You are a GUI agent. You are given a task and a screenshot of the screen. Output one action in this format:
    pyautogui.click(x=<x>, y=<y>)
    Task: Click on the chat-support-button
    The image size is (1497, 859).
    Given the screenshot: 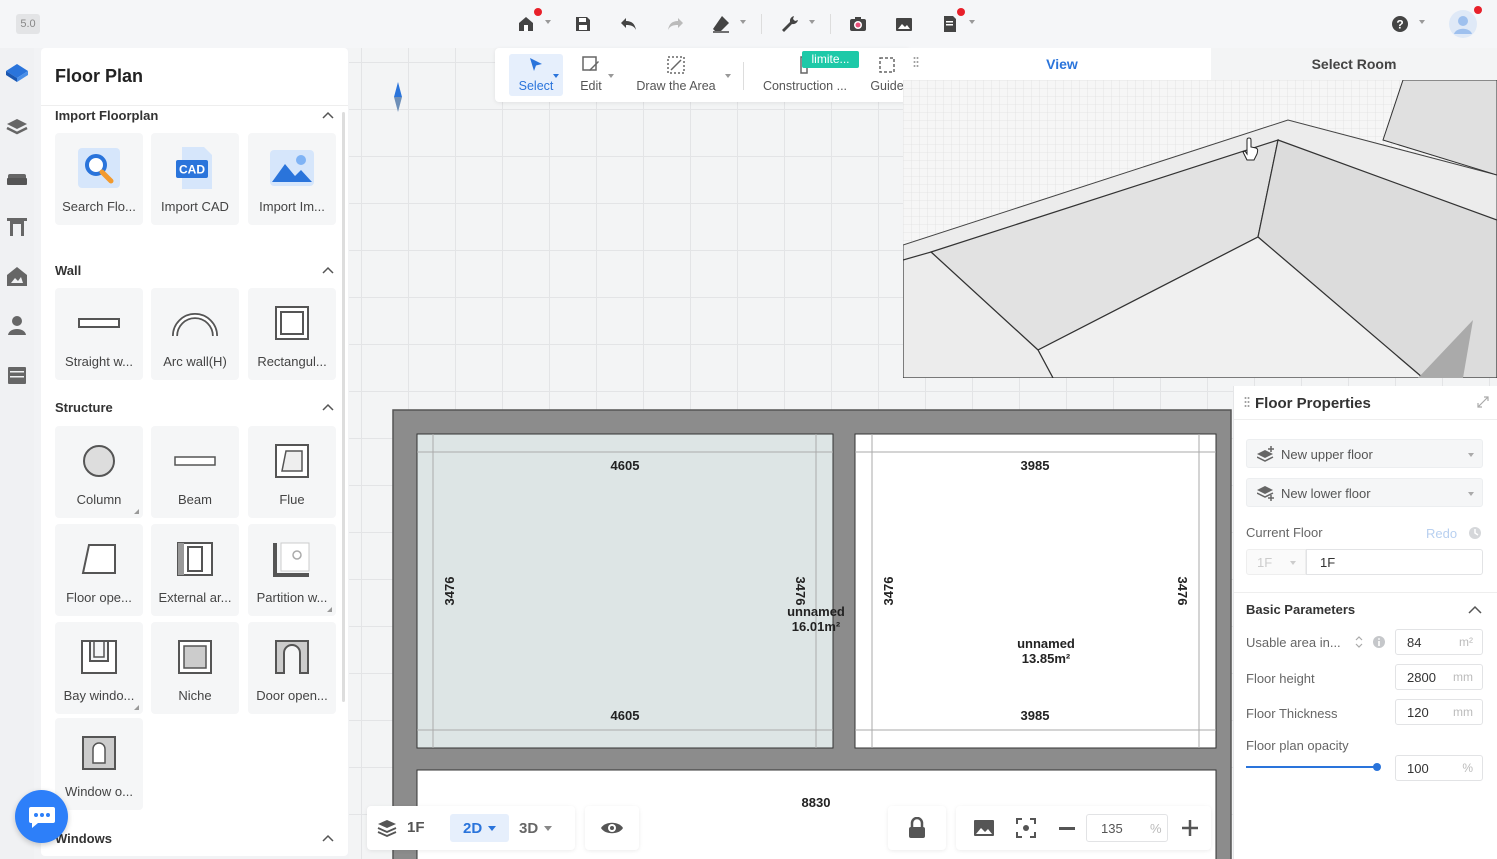 What is the action you would take?
    pyautogui.click(x=41, y=816)
    